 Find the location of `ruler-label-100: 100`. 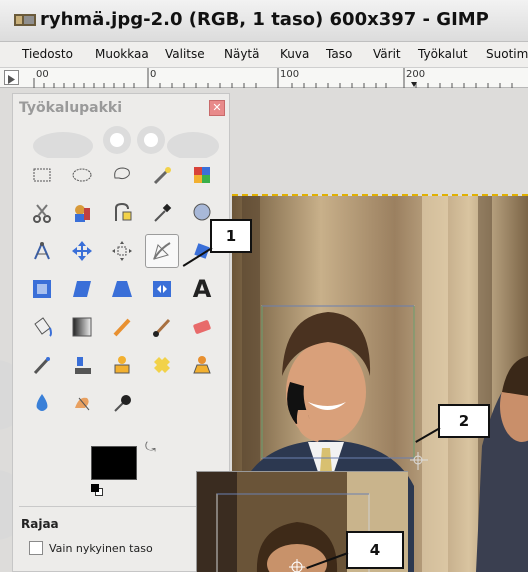

ruler-label-100: 100 is located at coordinates (290, 74).